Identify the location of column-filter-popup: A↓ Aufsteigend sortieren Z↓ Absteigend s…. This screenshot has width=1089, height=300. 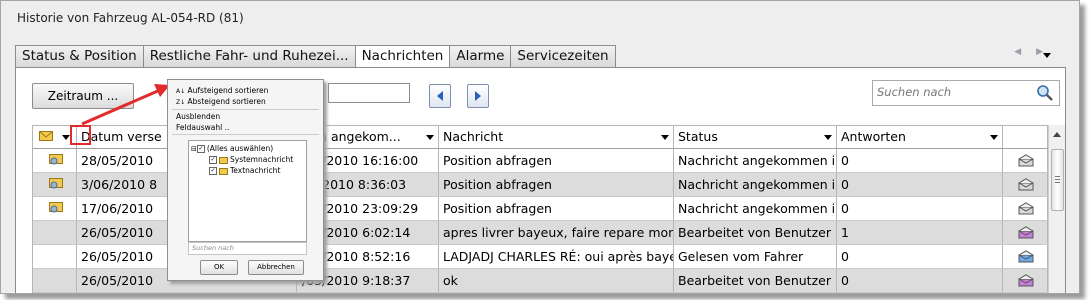
(245, 180).